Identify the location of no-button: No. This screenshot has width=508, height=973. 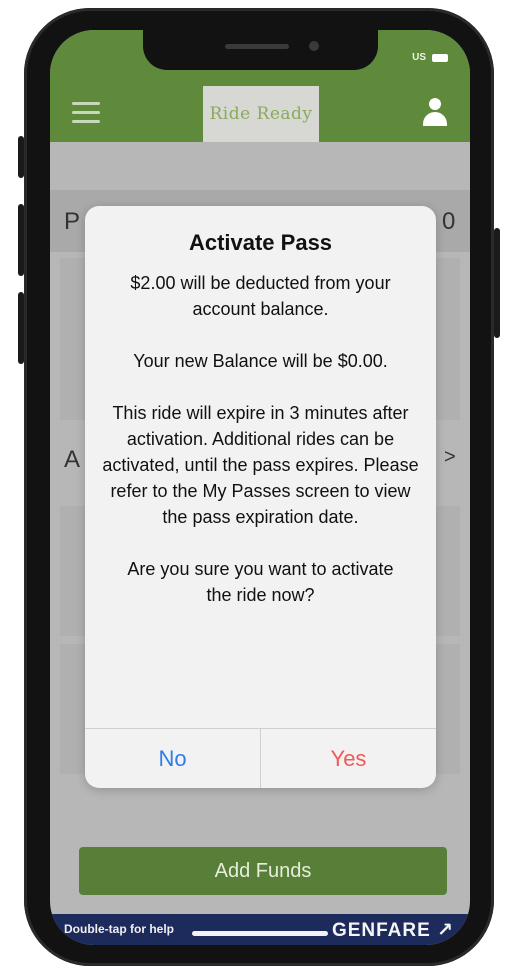
(173, 758).